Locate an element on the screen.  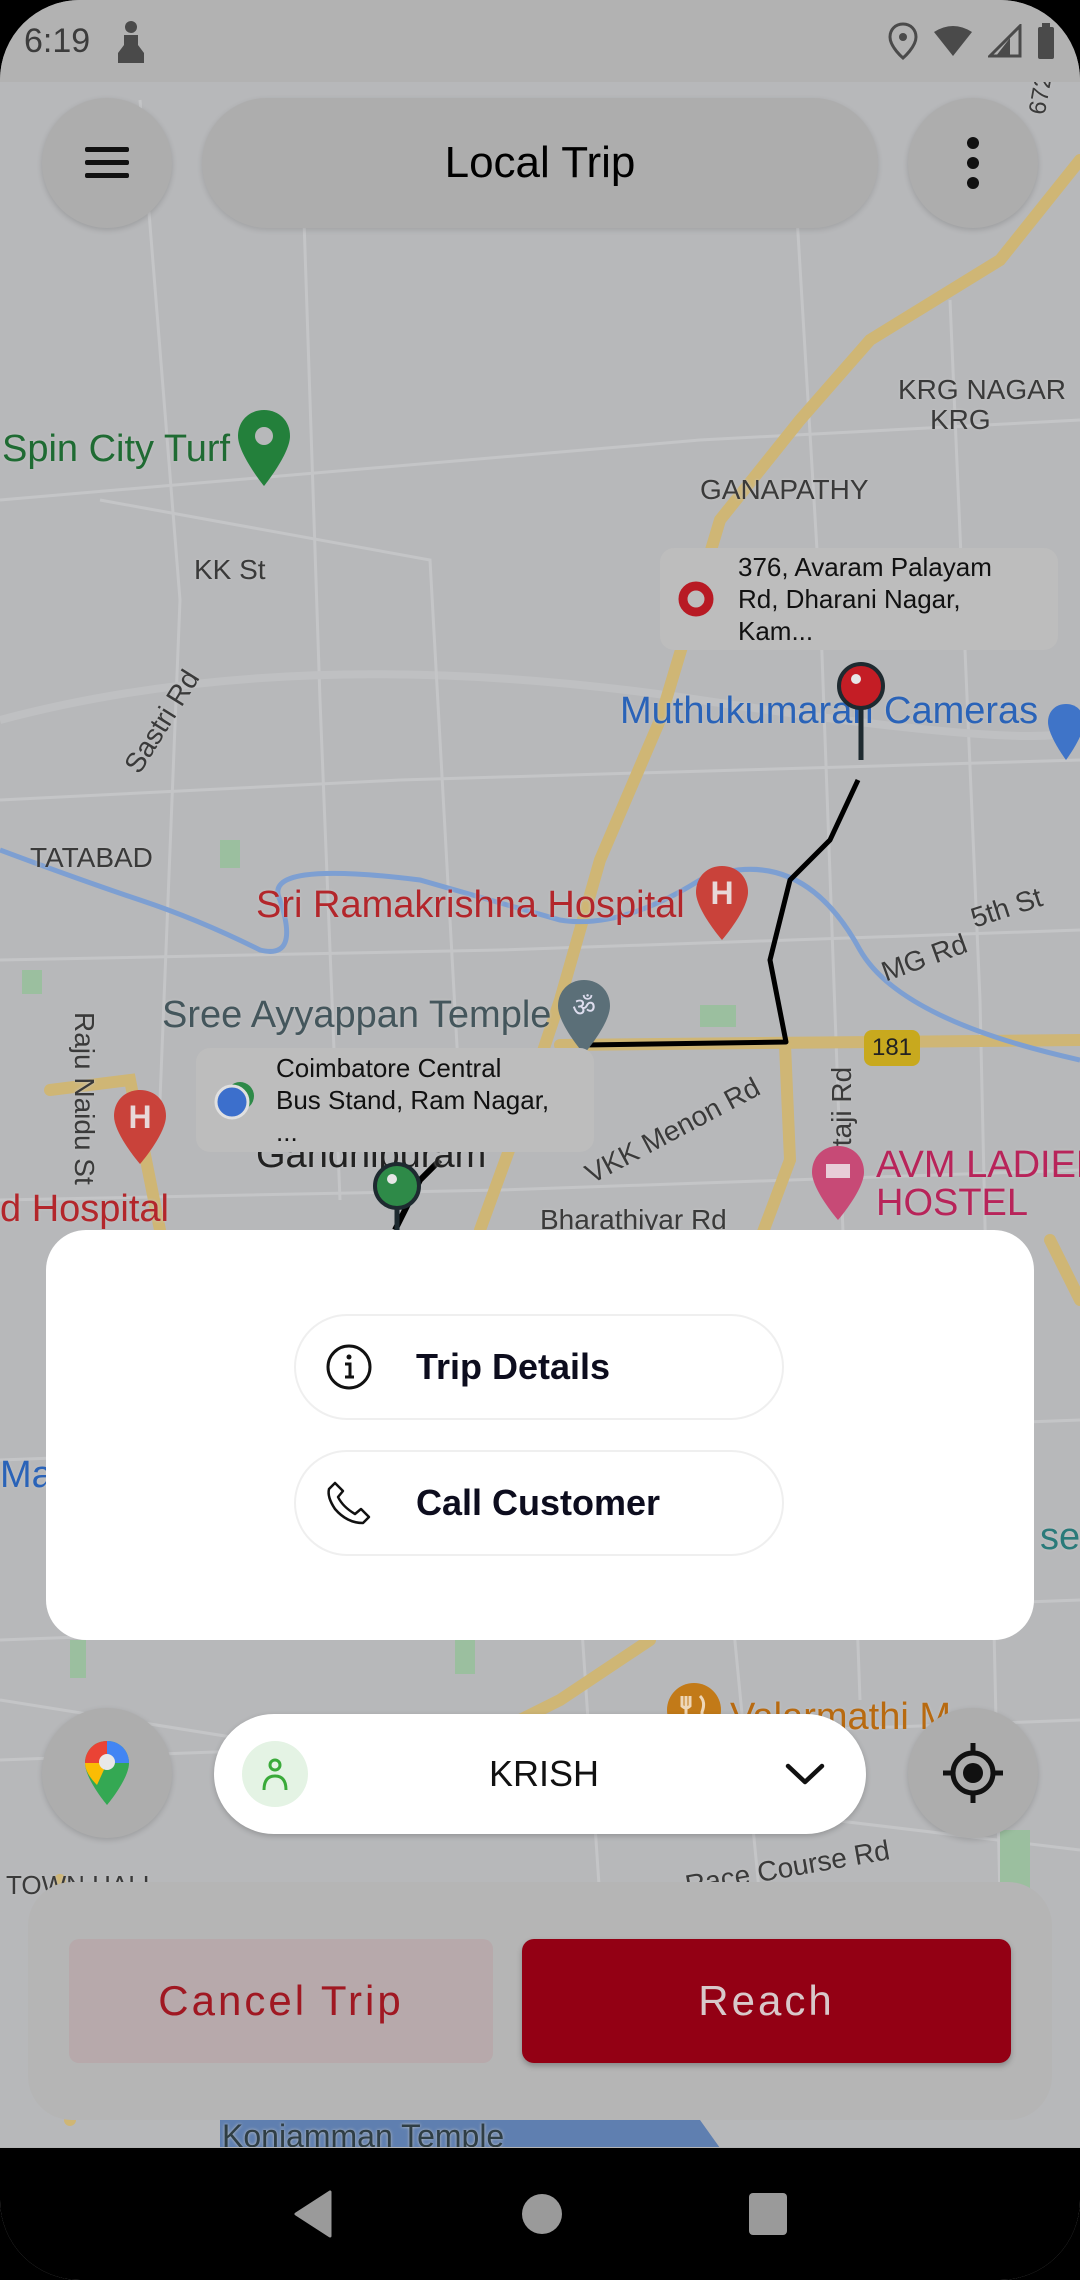
chevron-down-icon is located at coordinates (805, 1774).